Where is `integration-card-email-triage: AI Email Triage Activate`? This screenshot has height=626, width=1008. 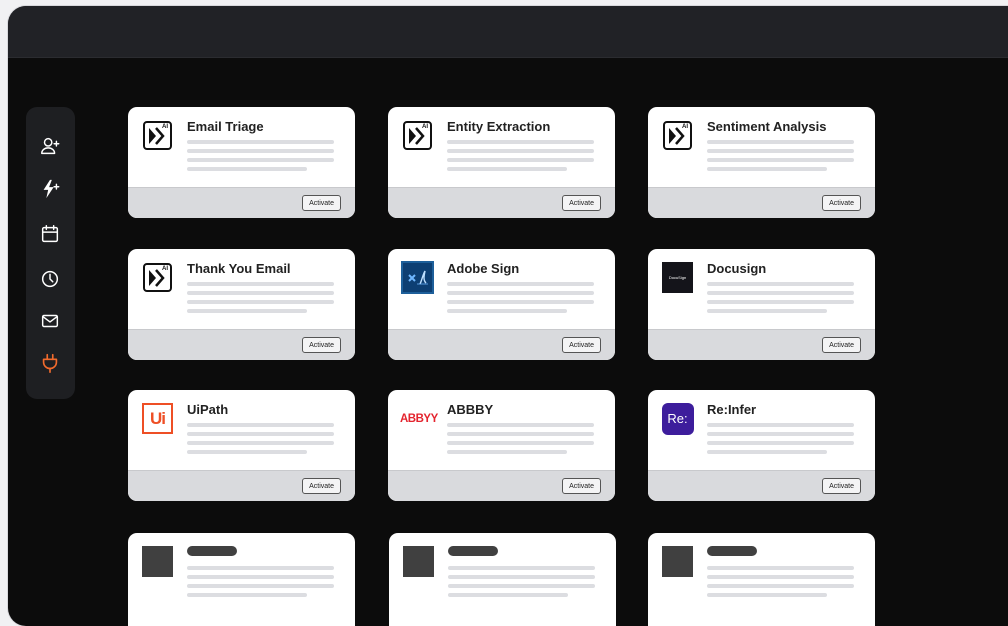
integration-card-email-triage: AI Email Triage Activate is located at coordinates (241, 162).